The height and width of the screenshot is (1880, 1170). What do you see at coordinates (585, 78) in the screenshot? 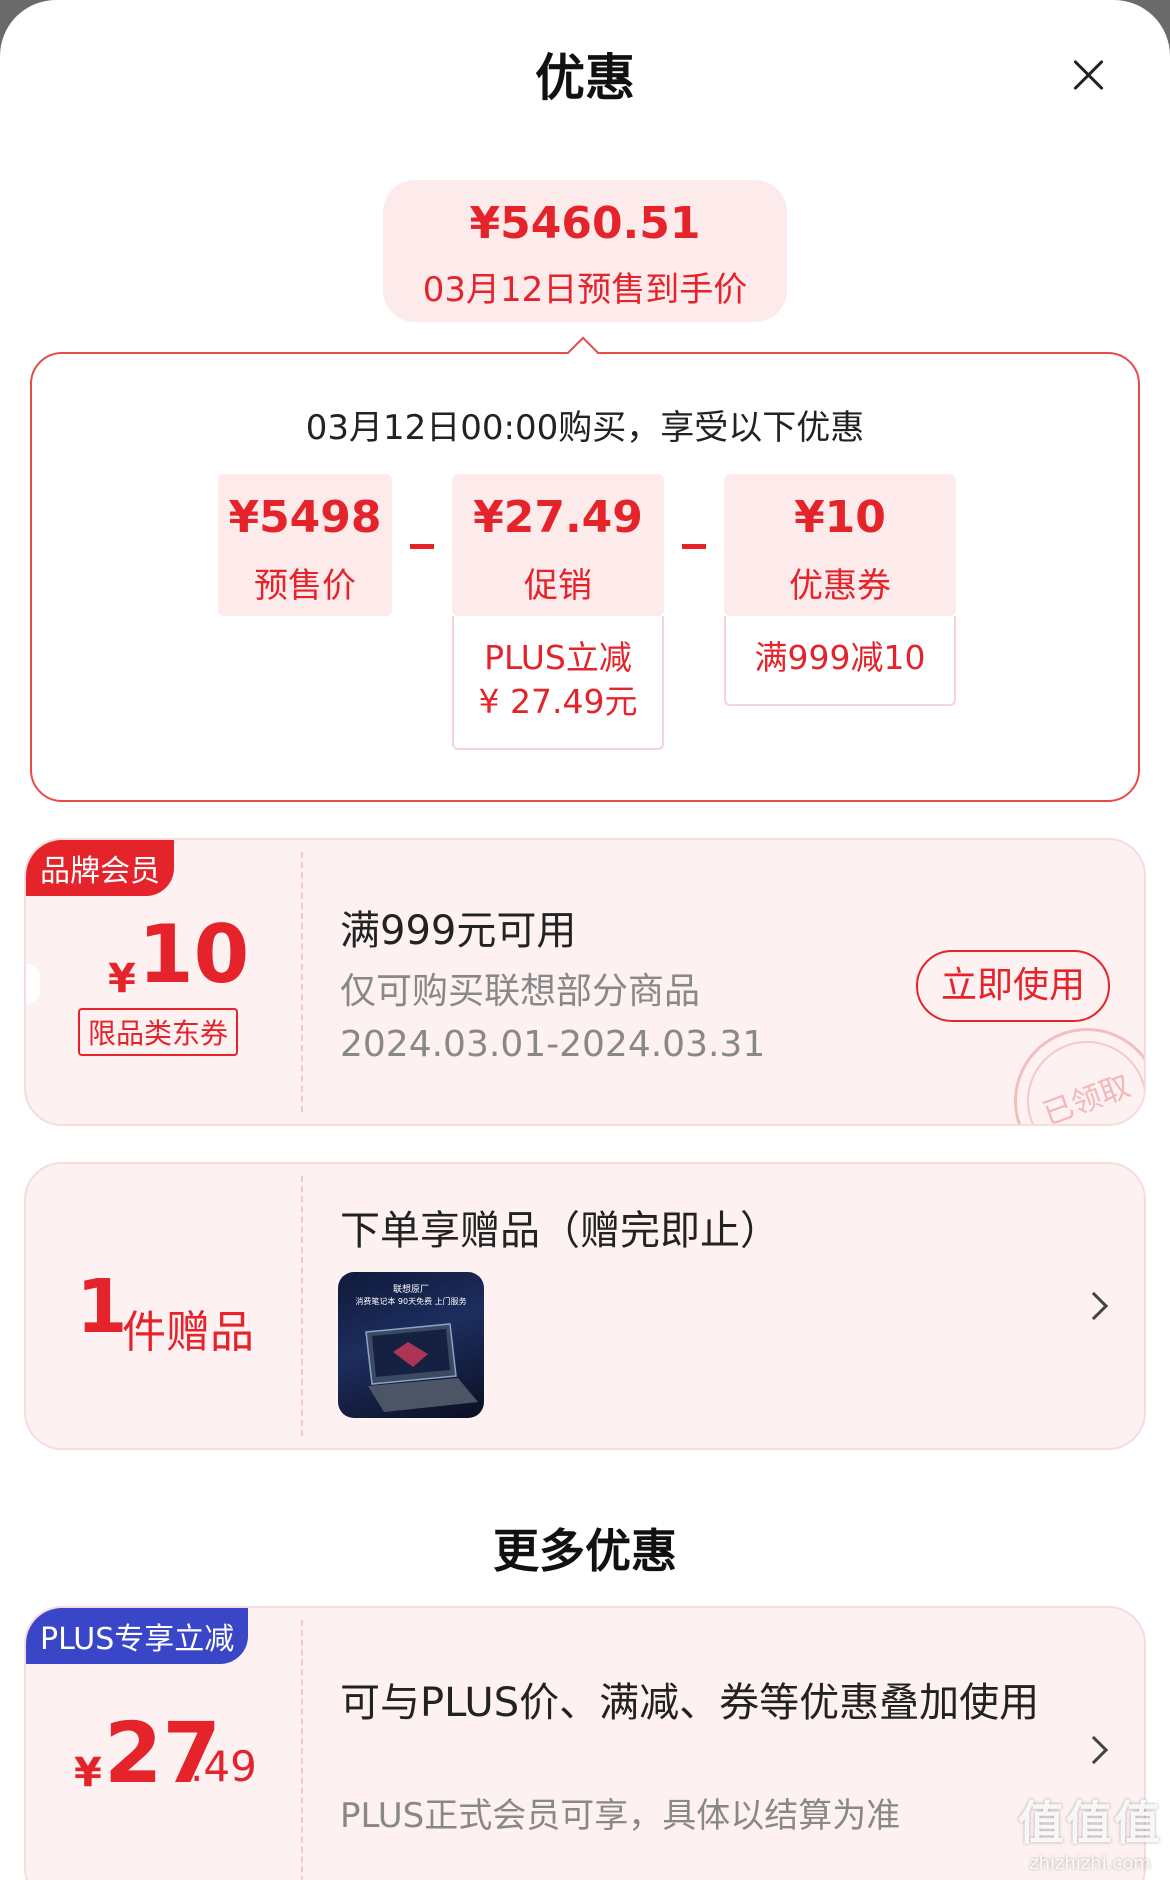
I see `sheet-title: 优惠` at bounding box center [585, 78].